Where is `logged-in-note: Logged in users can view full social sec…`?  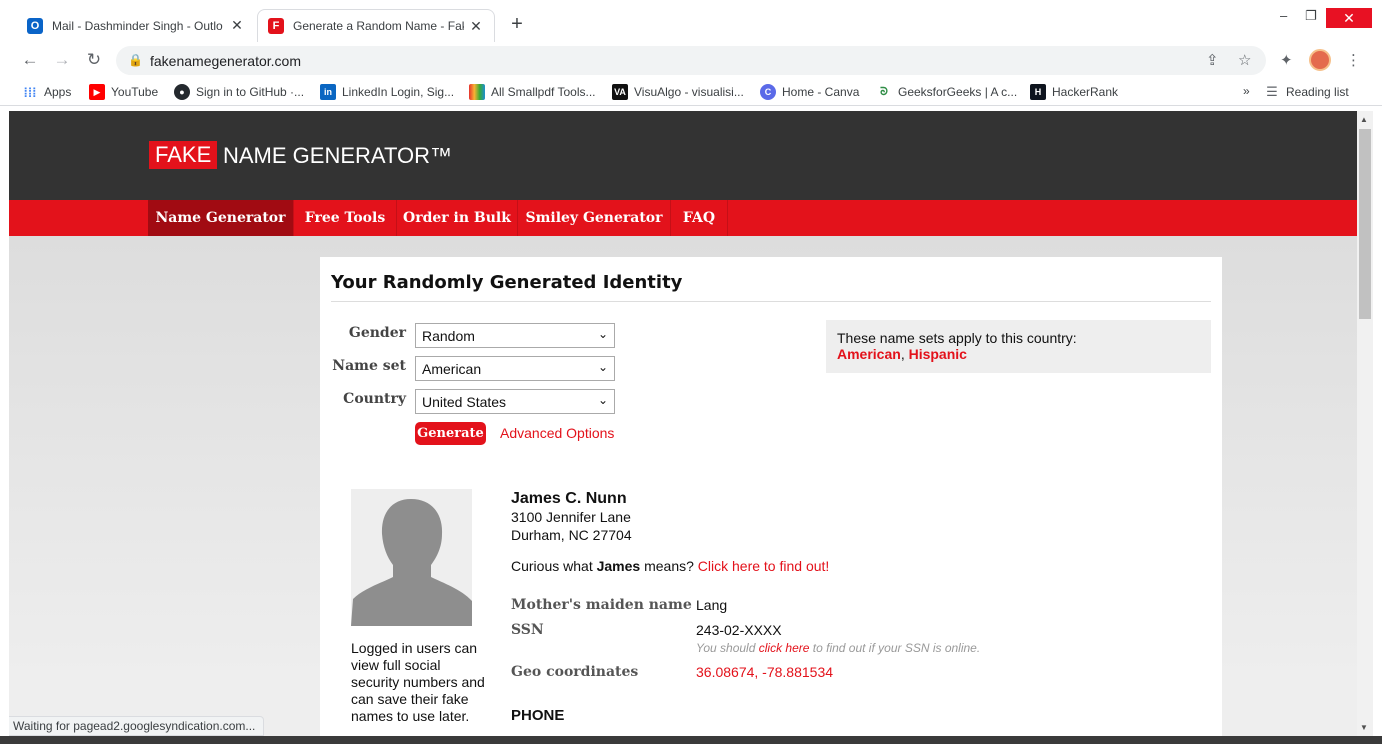 logged-in-note: Logged in users can view full social sec… is located at coordinates (418, 682).